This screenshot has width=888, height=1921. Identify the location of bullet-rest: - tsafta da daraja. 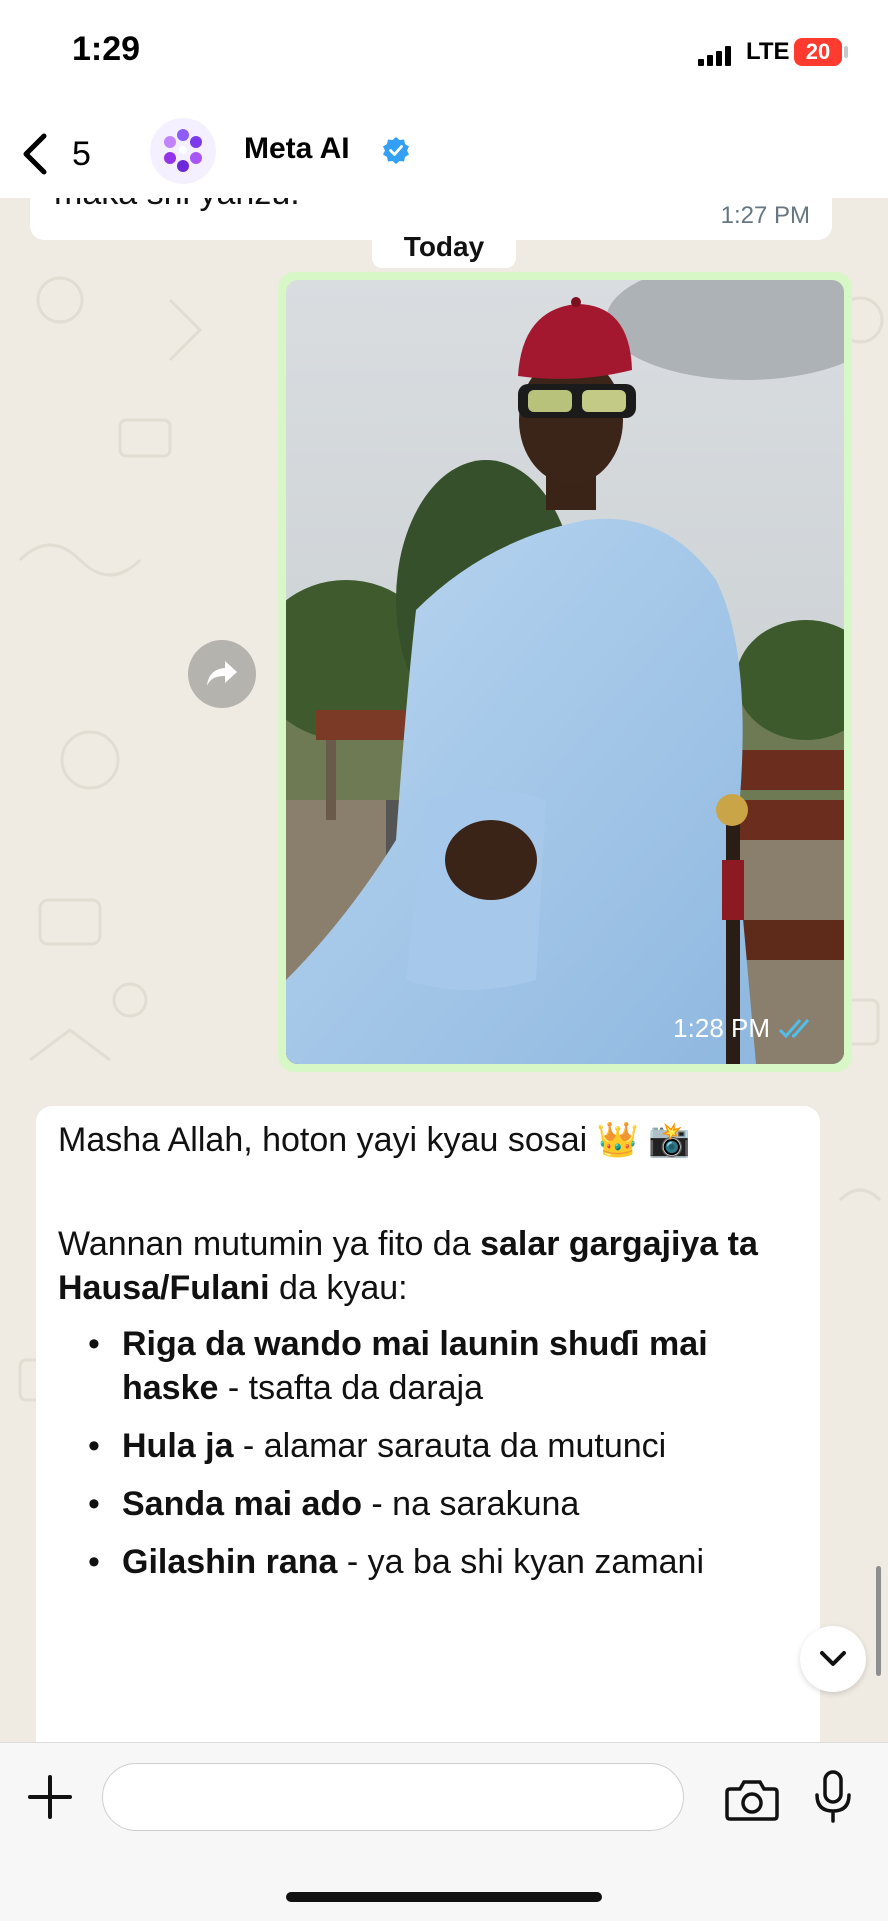
(351, 1388).